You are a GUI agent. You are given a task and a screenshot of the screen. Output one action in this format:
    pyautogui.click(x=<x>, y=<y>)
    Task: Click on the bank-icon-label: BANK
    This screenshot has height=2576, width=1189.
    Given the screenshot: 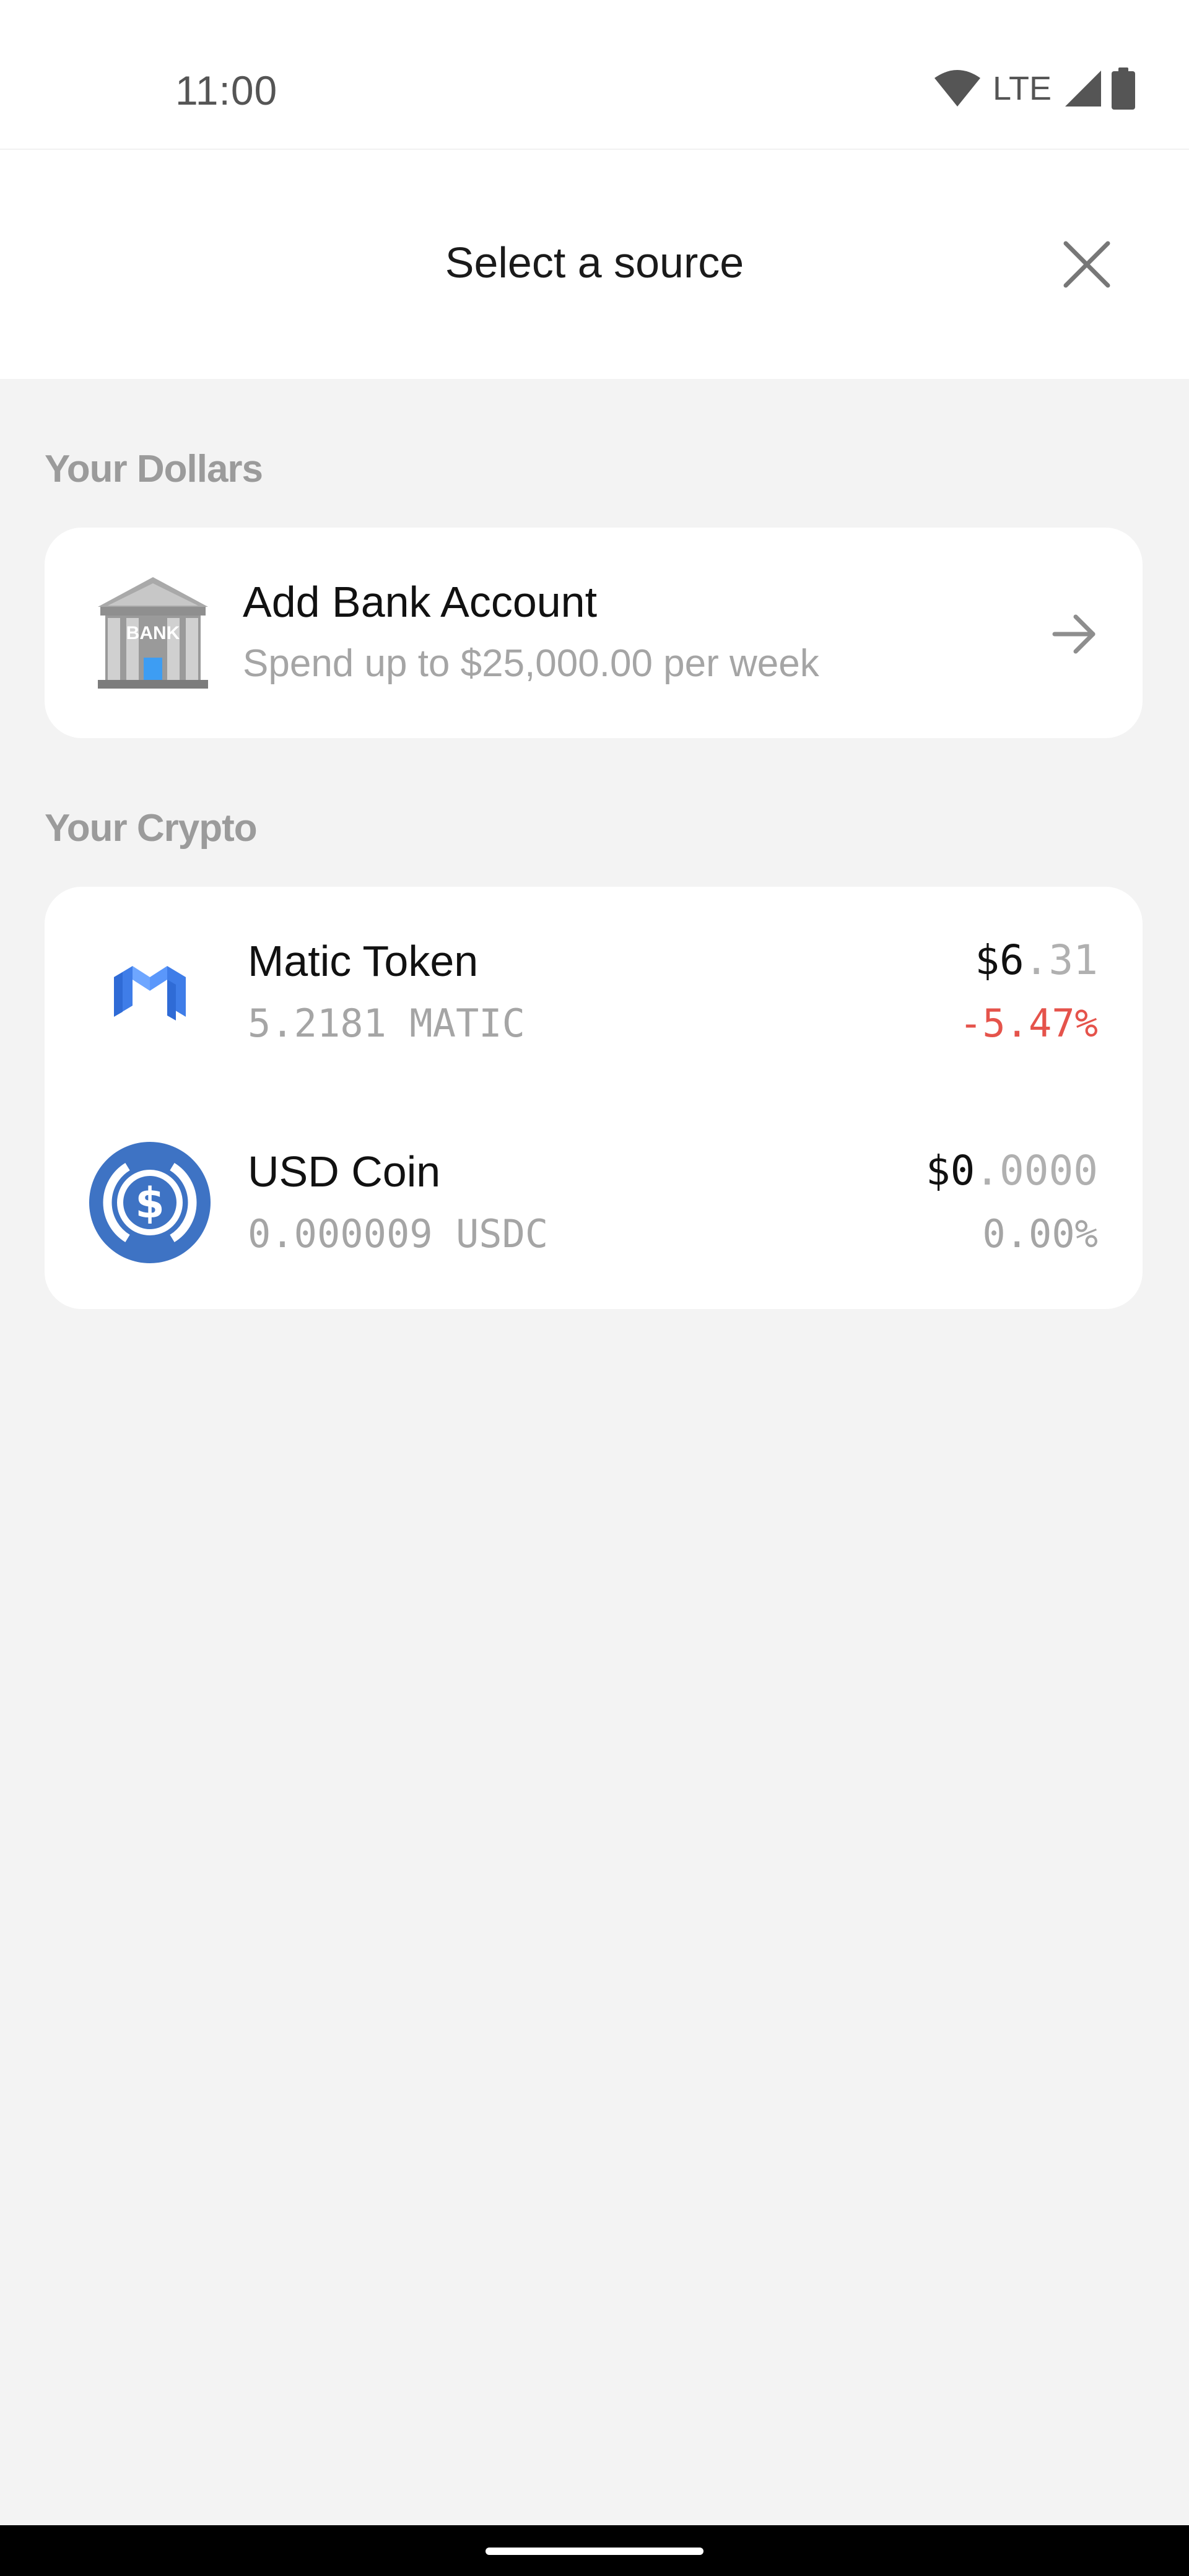 What is the action you would take?
    pyautogui.click(x=153, y=633)
    